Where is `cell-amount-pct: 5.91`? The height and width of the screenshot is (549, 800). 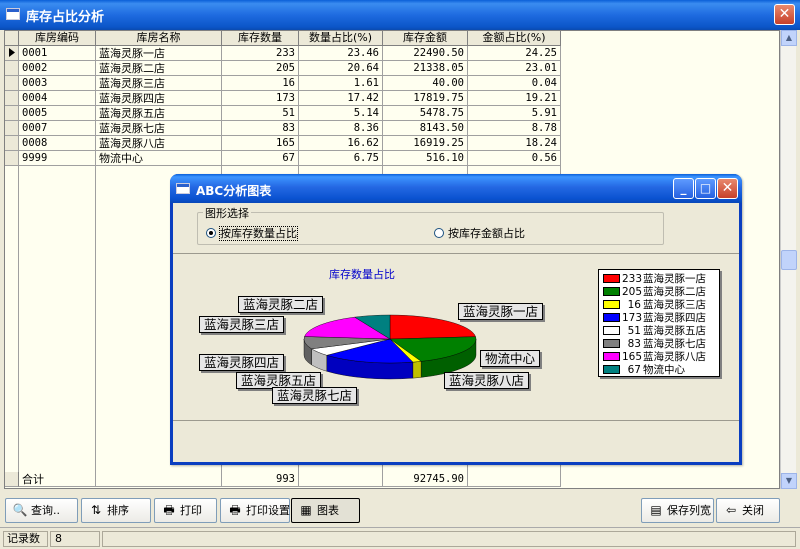 cell-amount-pct: 5.91 is located at coordinates (514, 113).